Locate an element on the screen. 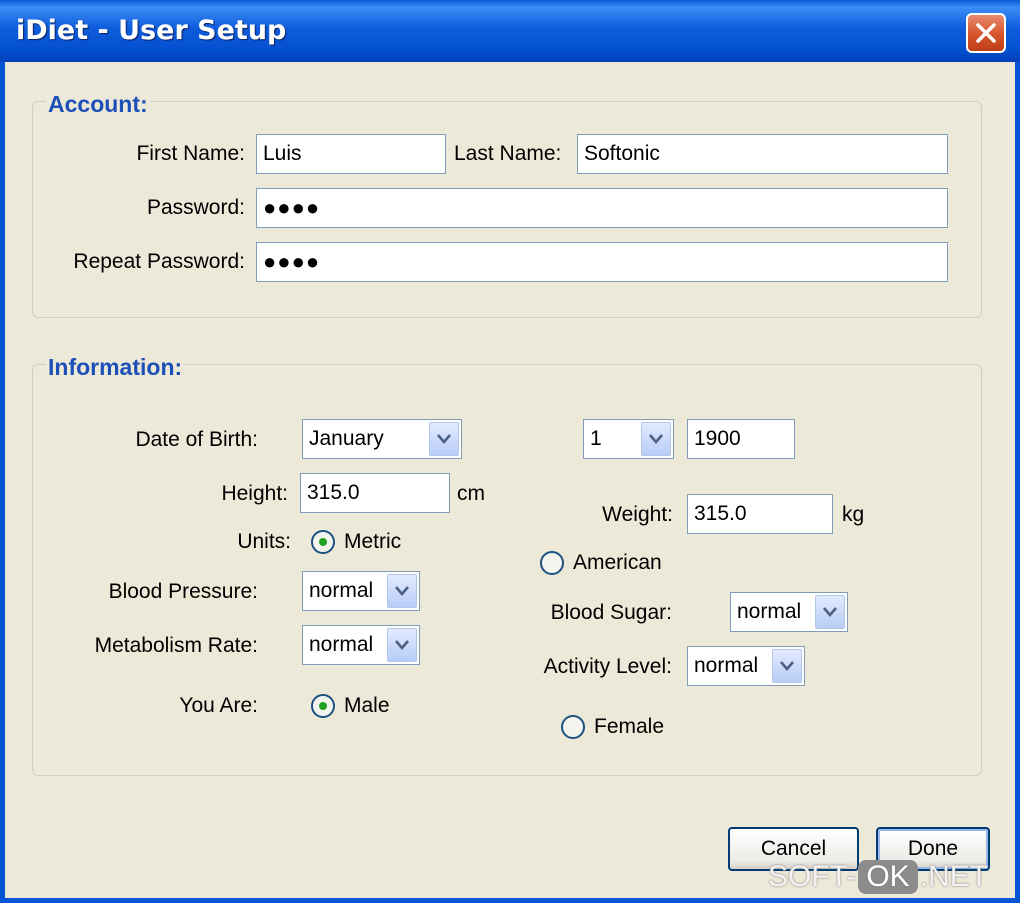 The image size is (1020, 903). dob-day-select: 1 is located at coordinates (628, 439).